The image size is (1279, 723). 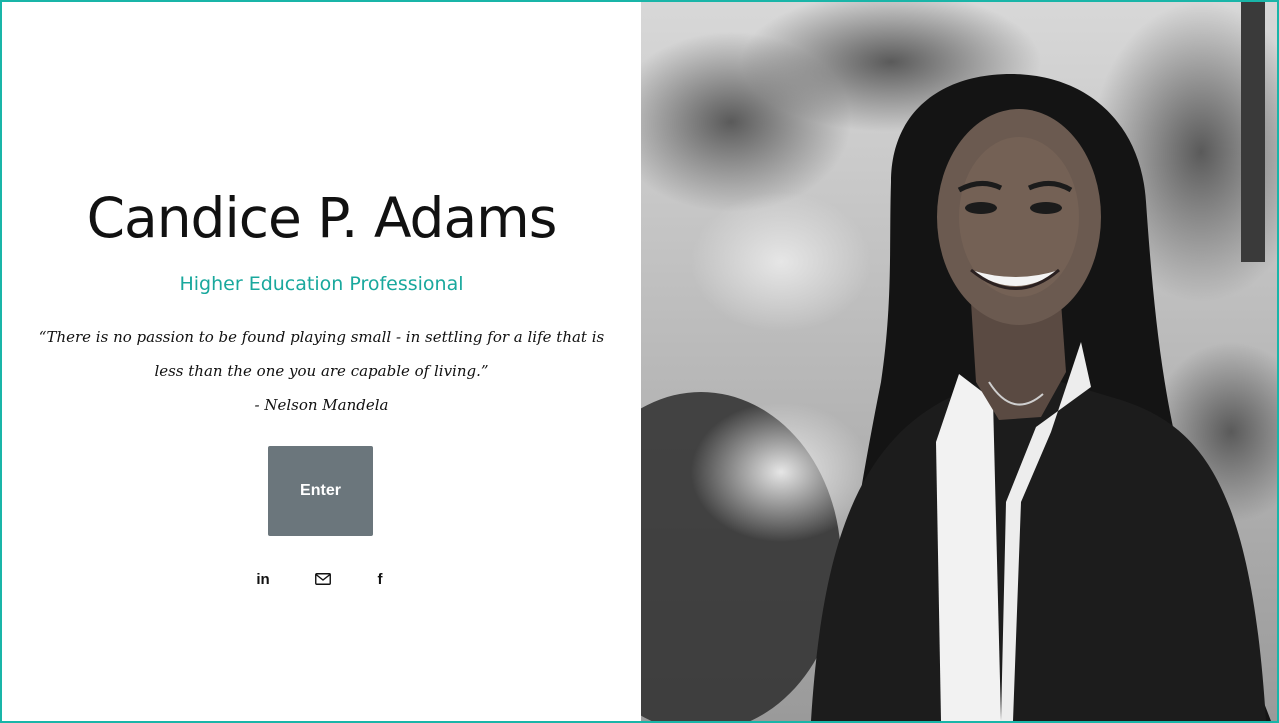 I want to click on profile-title: Higher Education Professional, so click(x=321, y=284).